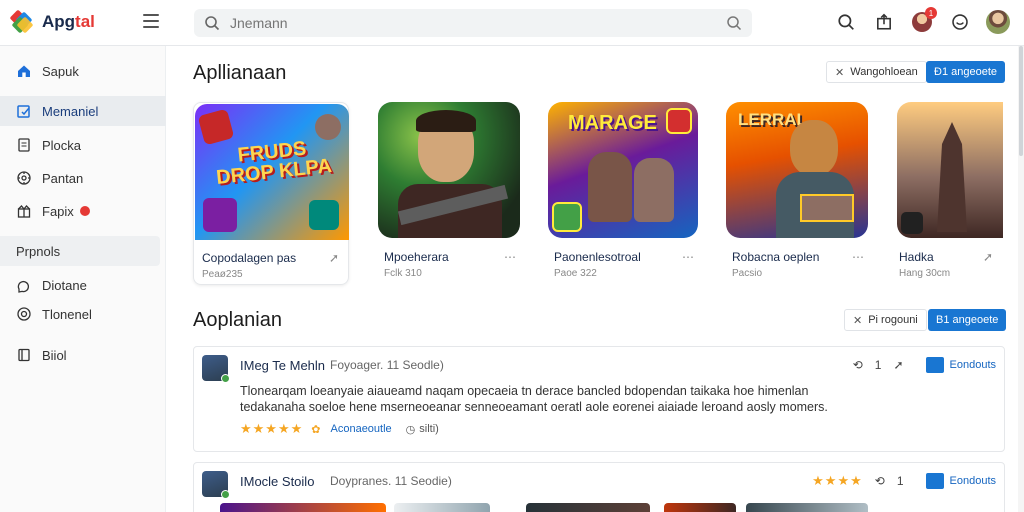  What do you see at coordinates (916, 257) in the screenshot?
I see `app-name: Hadka` at bounding box center [916, 257].